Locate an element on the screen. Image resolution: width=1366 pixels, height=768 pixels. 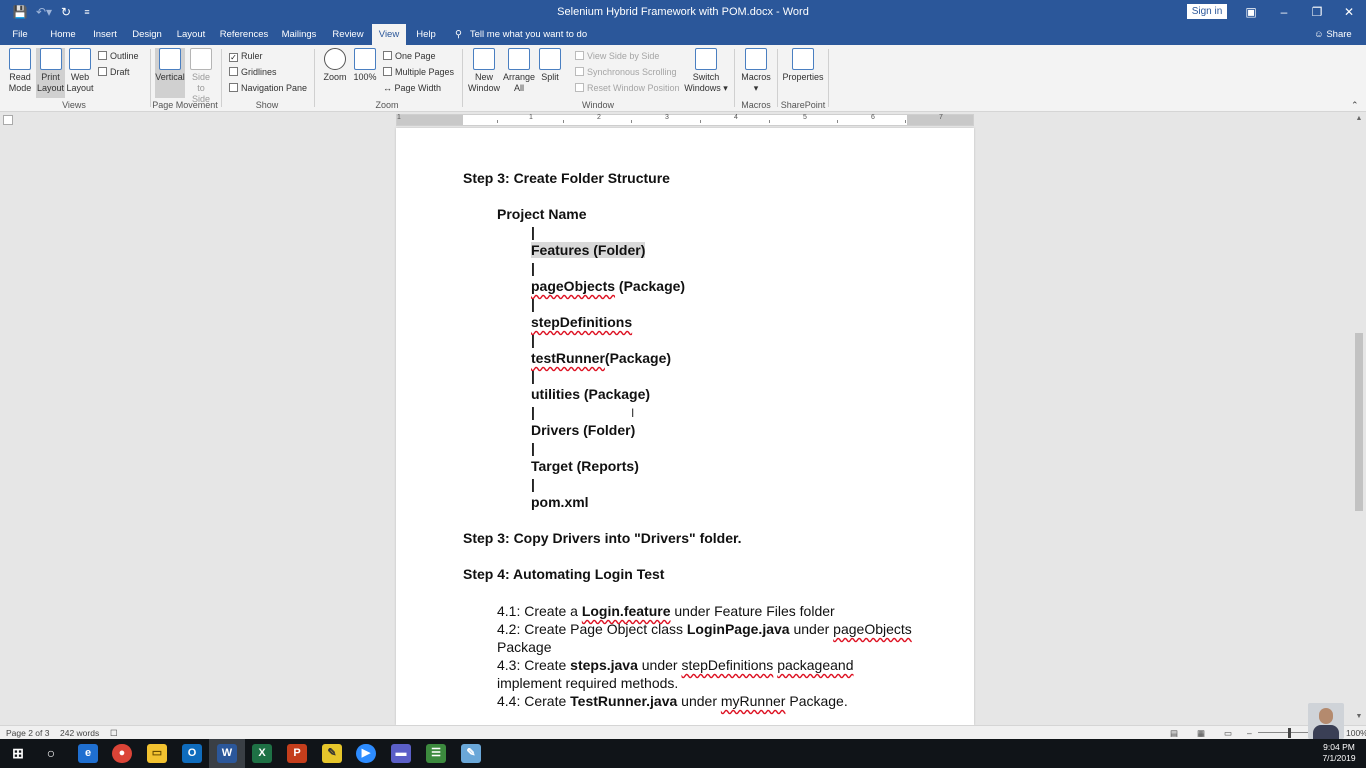
windows-start-icon: ⊞ is located at coordinates (18, 753).